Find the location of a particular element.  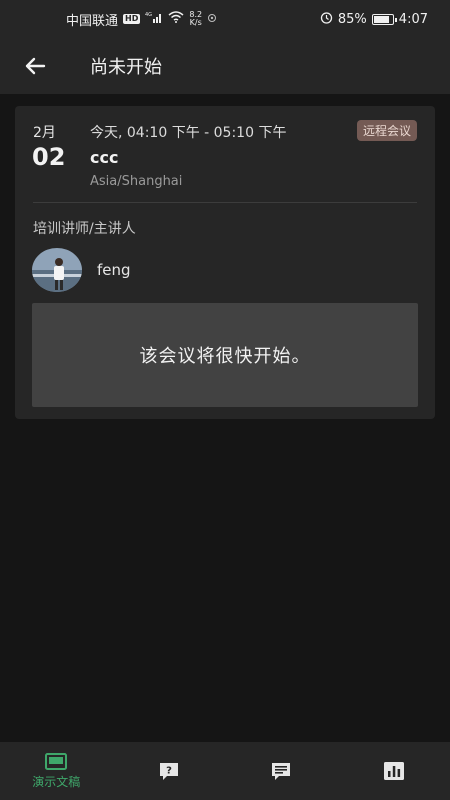

hd-icon: HD is located at coordinates (132, 19).